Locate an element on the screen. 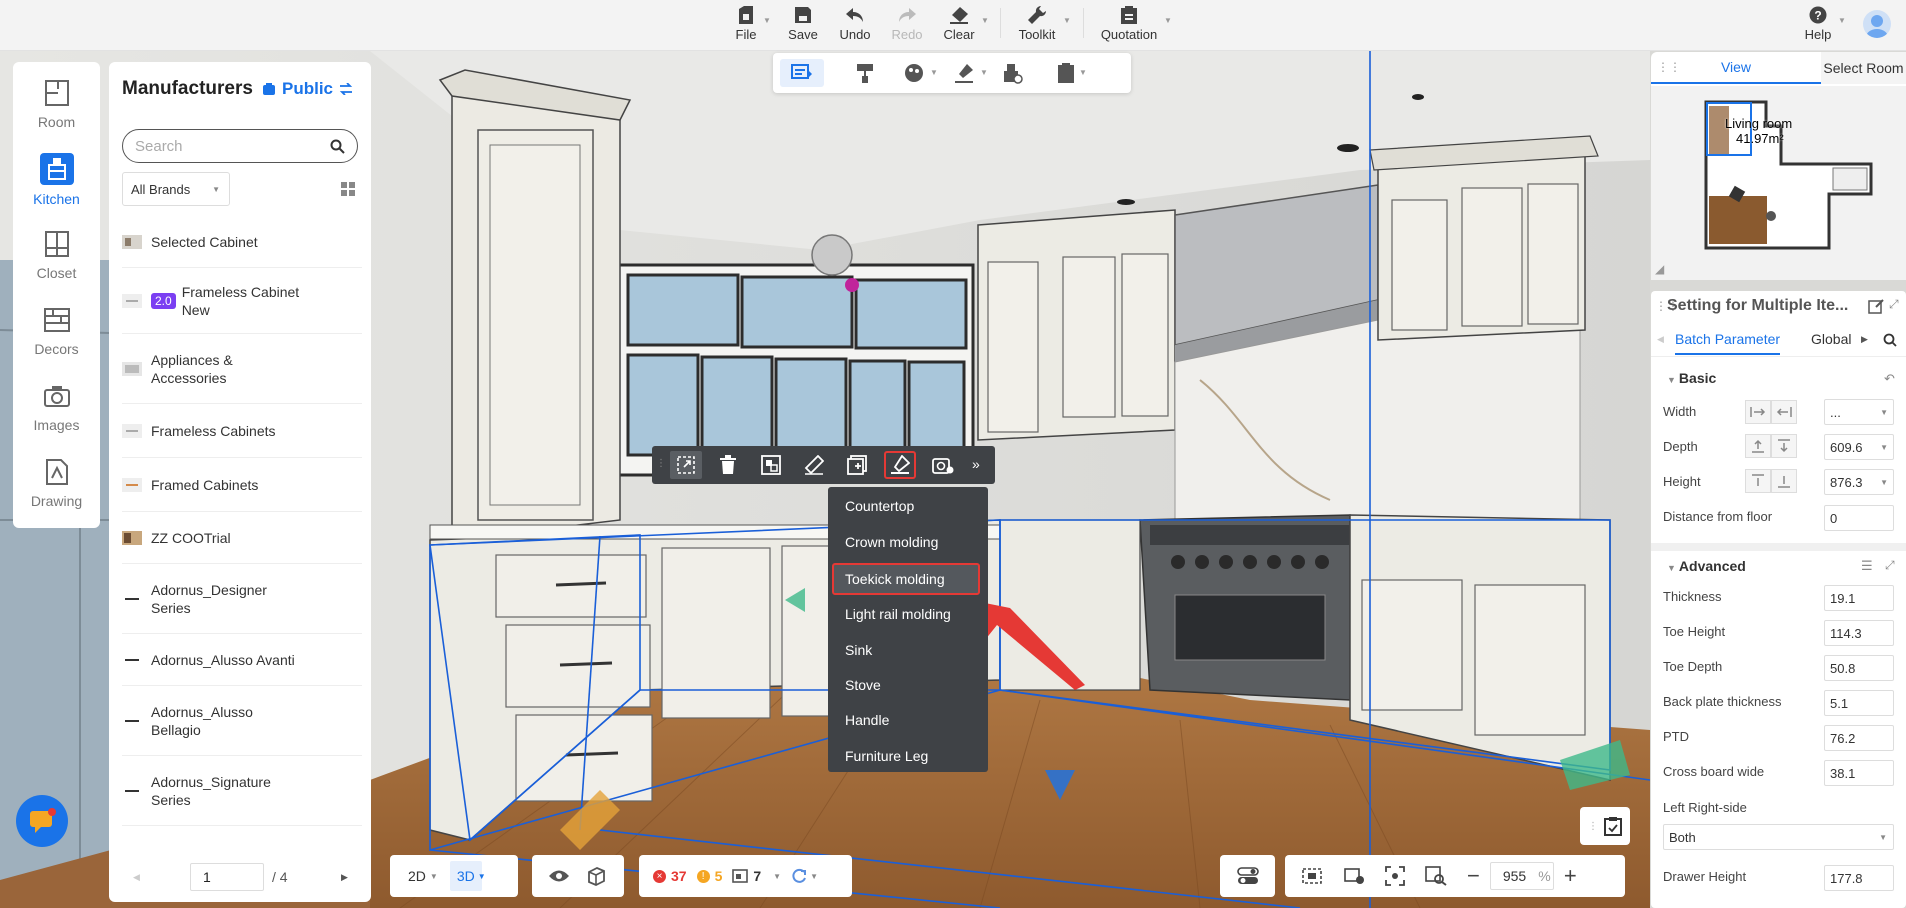 This screenshot has height=908, width=1906. prev-page-icon: ◀ is located at coordinates (136, 877).